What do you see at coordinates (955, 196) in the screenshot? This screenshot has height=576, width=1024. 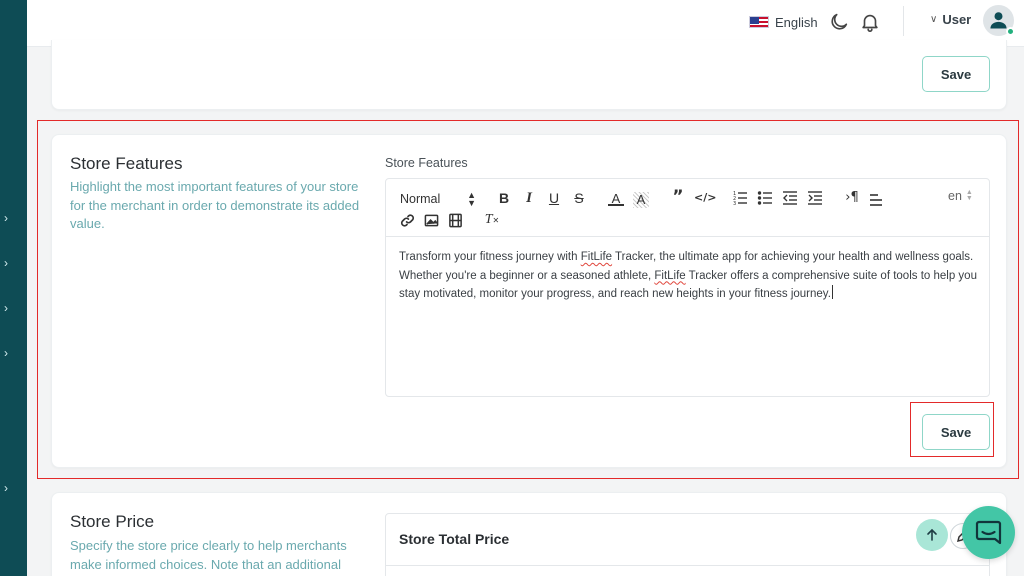 I see `language-value: en` at bounding box center [955, 196].